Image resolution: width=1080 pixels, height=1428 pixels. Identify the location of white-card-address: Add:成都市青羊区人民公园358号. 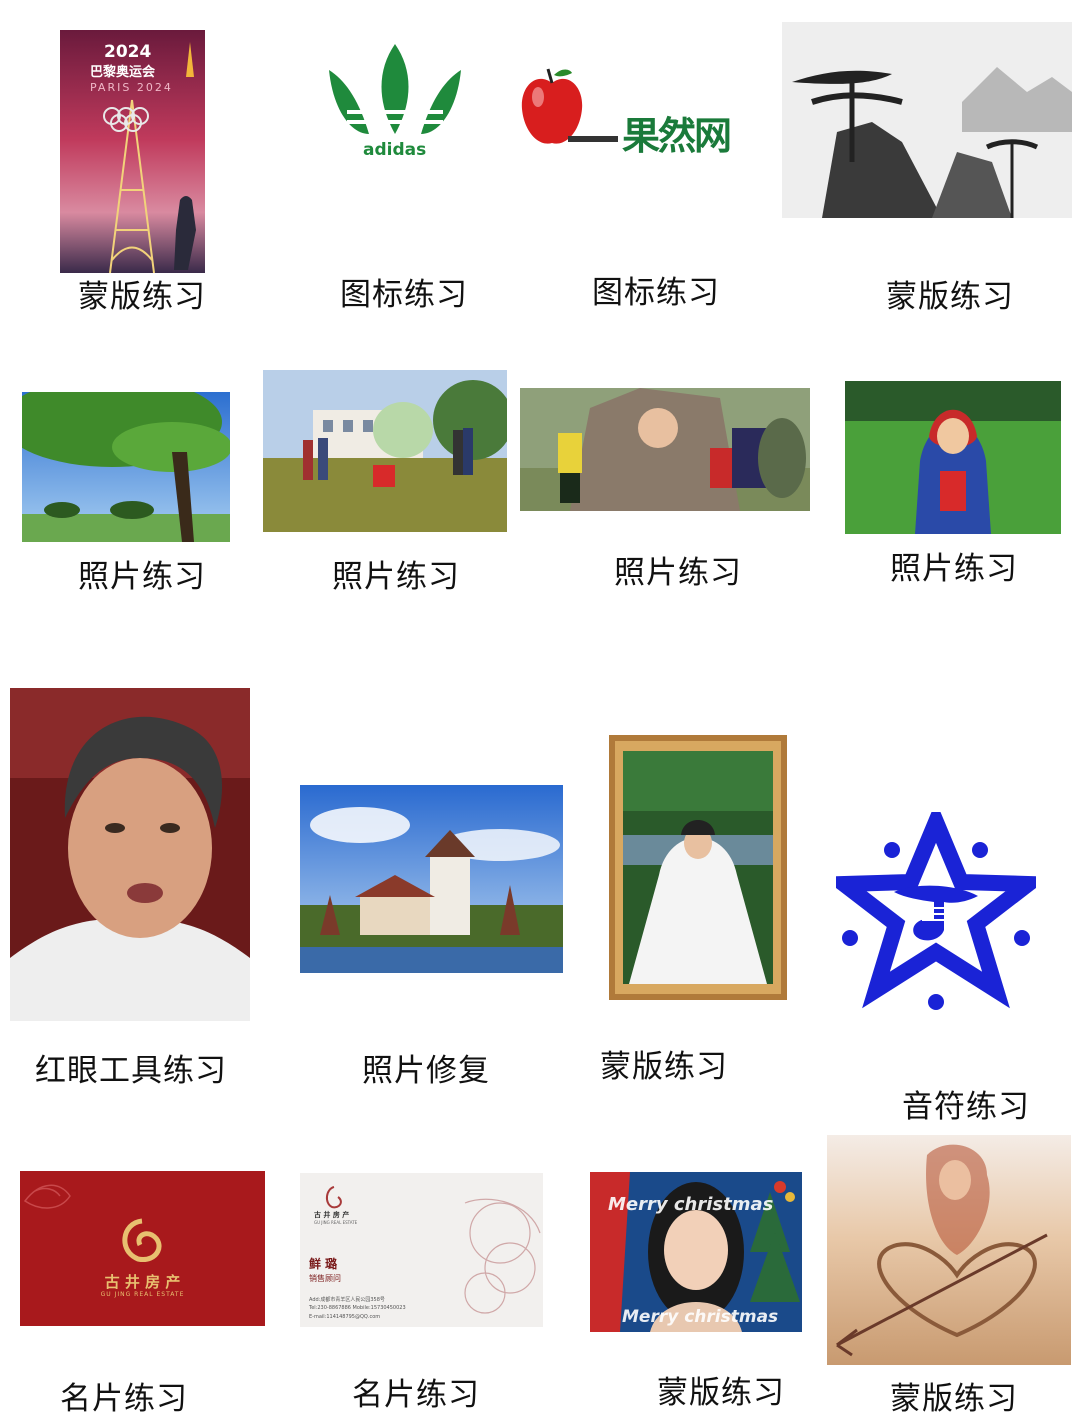
(347, 1300).